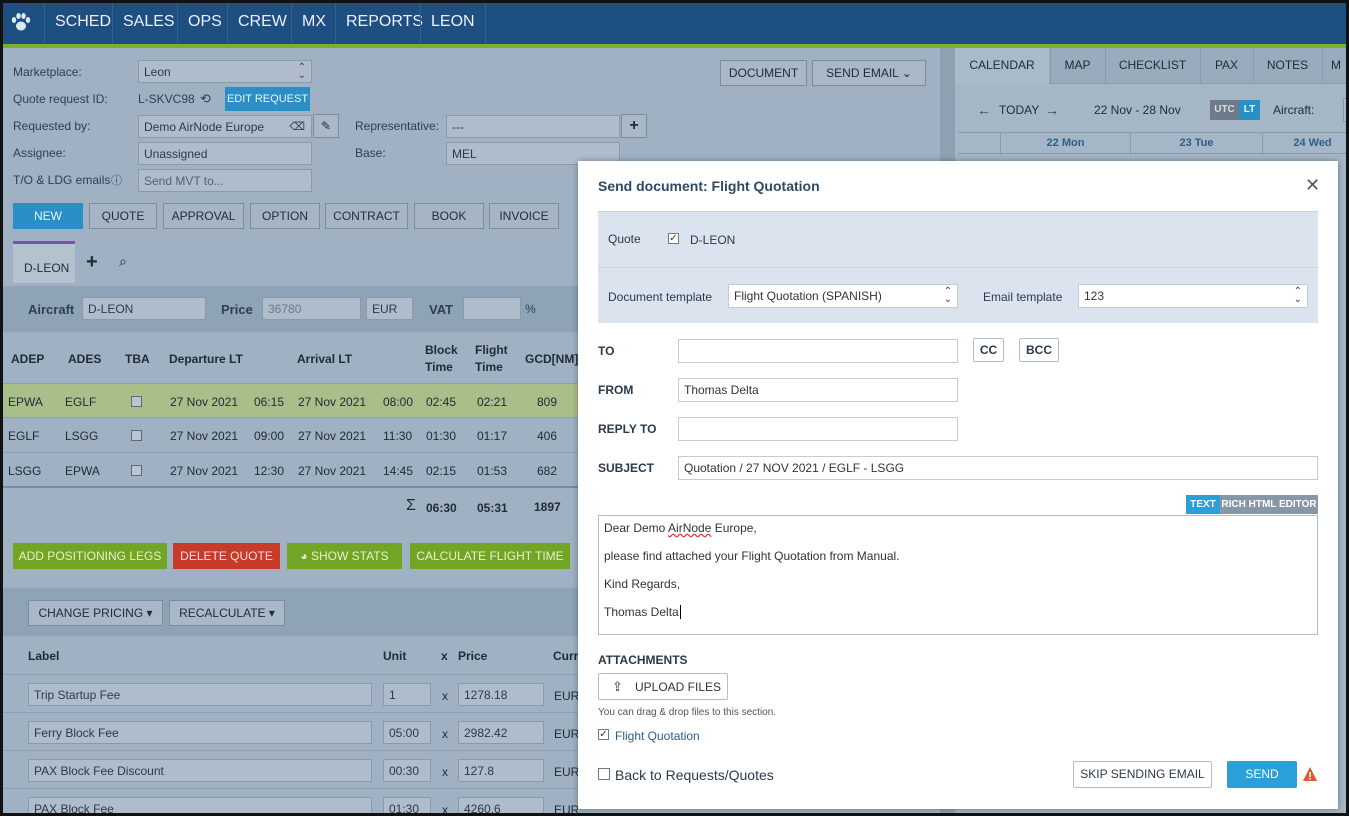 The width and height of the screenshot is (1349, 816). I want to click on step-approval: APPROVAL, so click(203, 216).